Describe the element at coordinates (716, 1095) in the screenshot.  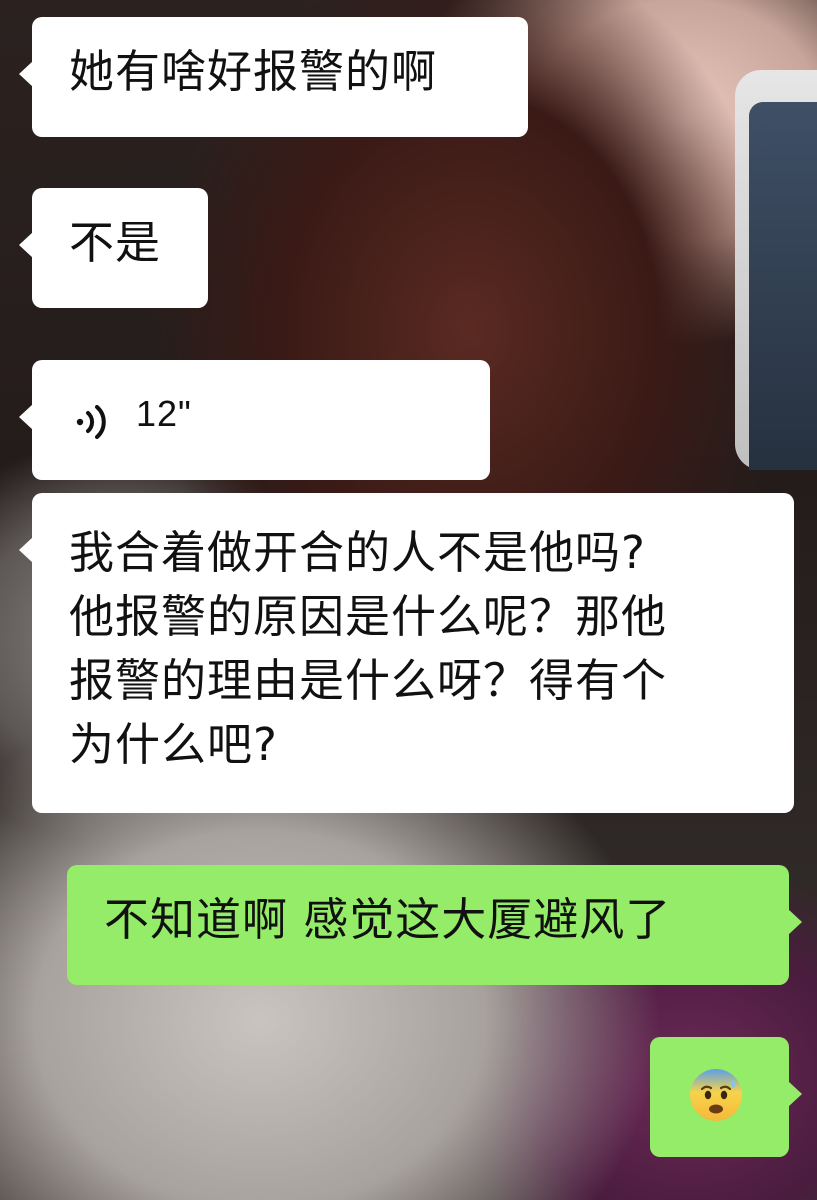
I see `anxious-face-with-sweat-icon` at that location.